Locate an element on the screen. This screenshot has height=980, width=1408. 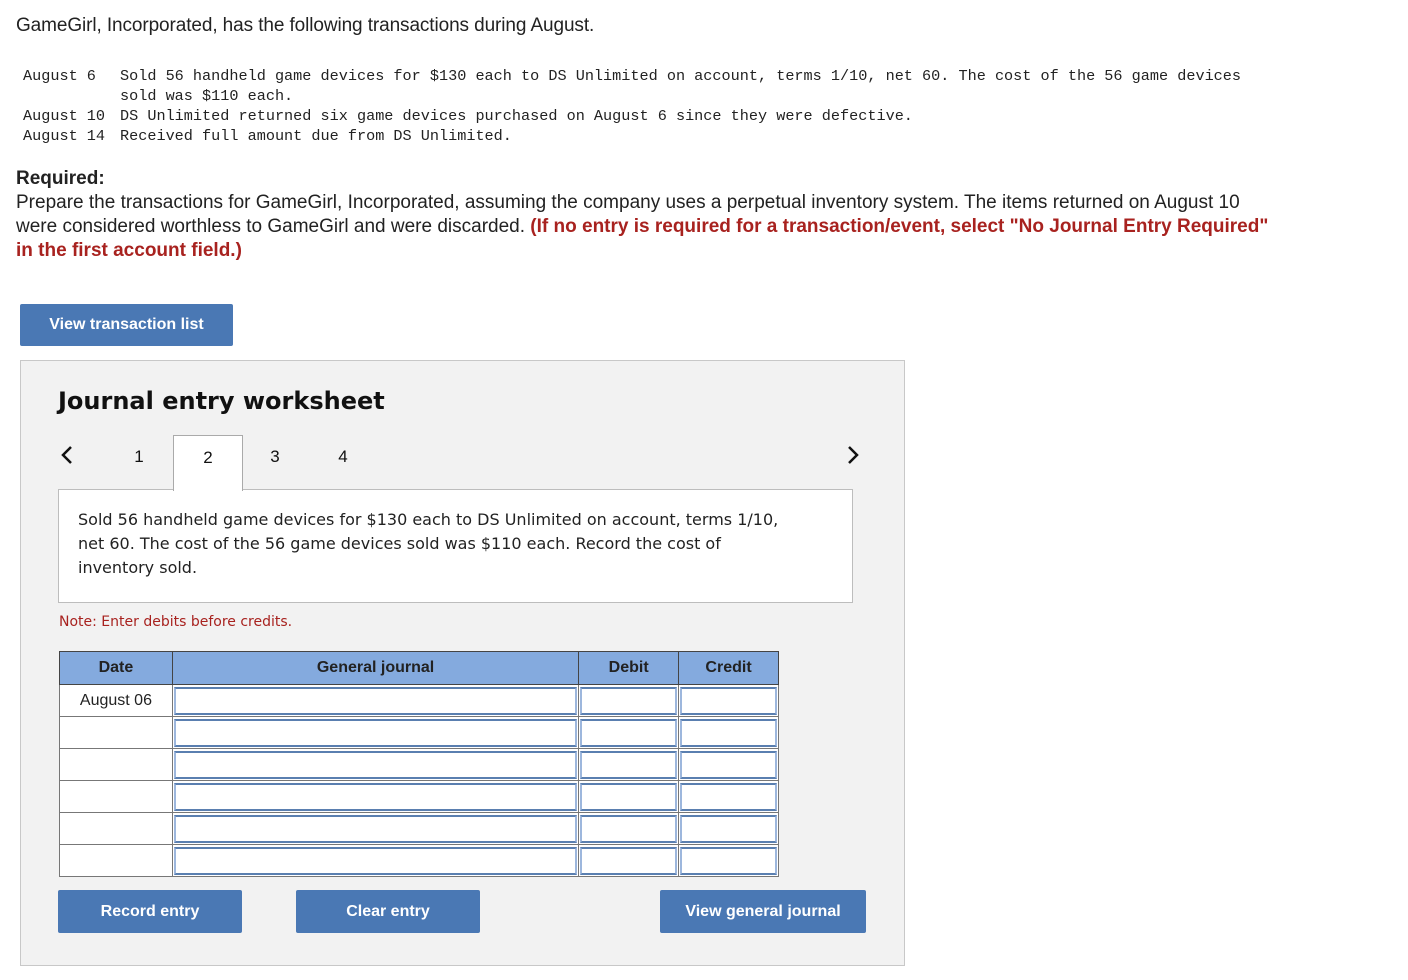
table-header-row: Date General journal Debit Credit is located at coordinates (419, 668).